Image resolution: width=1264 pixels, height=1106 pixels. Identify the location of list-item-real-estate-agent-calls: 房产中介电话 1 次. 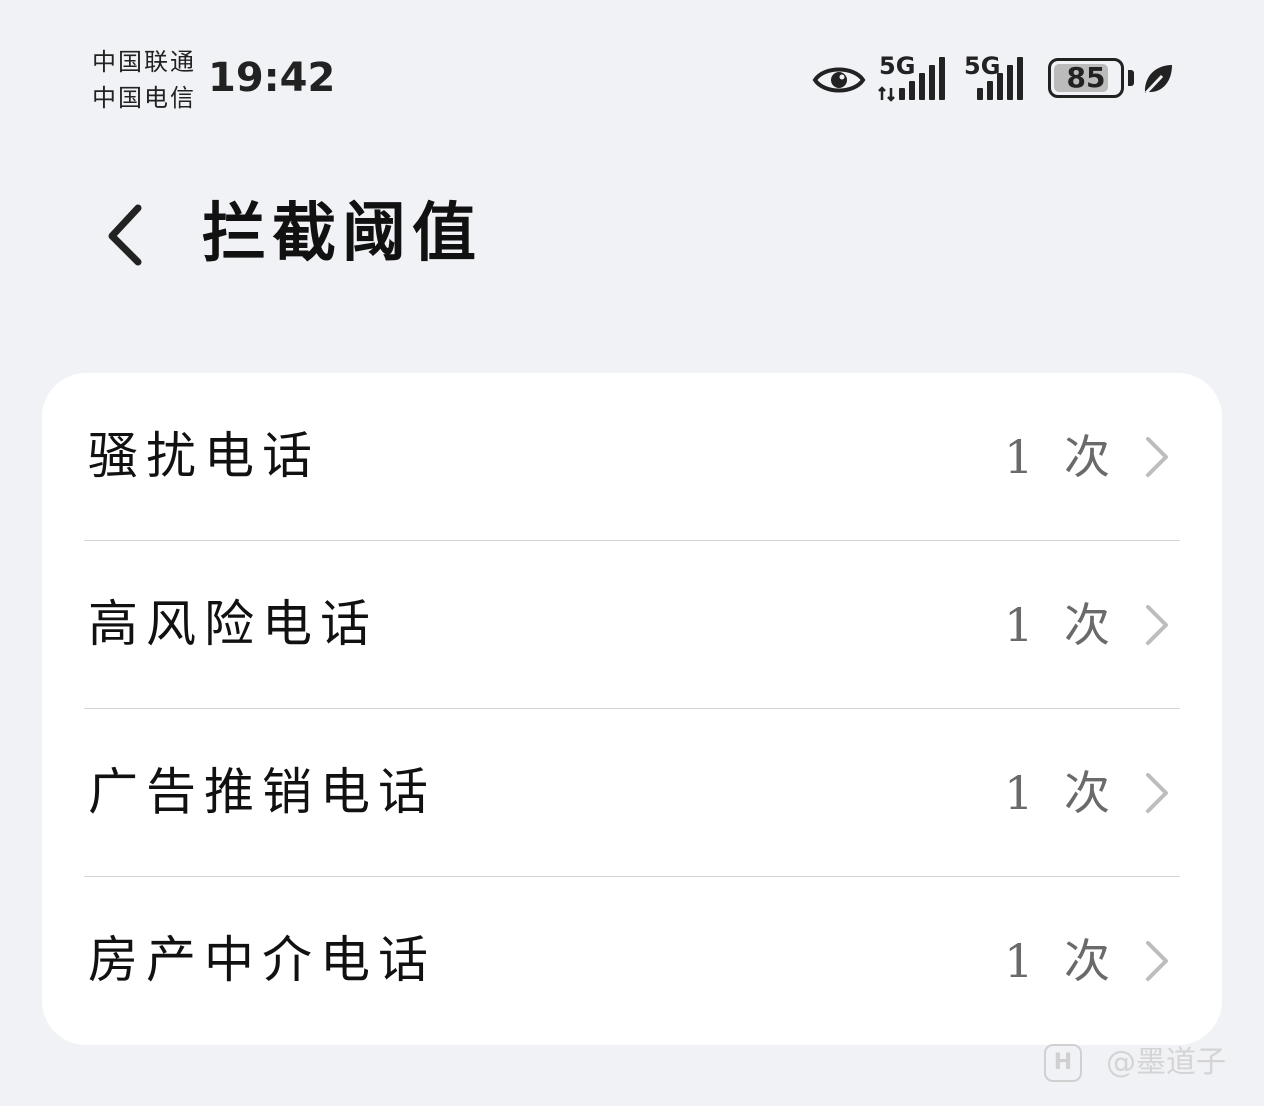
(632, 961).